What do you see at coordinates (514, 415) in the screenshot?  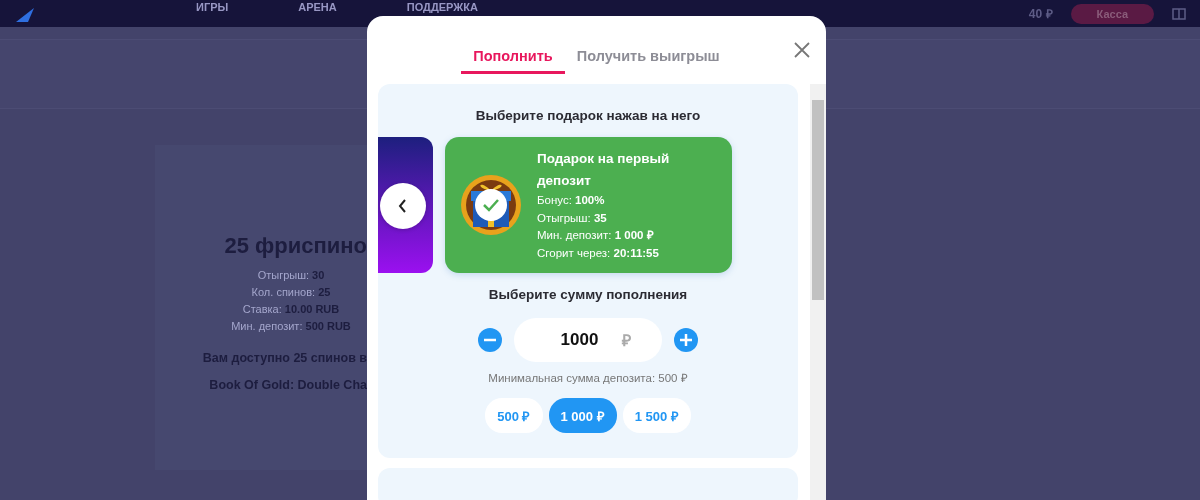 I see `amount-chip: 500 ₽` at bounding box center [514, 415].